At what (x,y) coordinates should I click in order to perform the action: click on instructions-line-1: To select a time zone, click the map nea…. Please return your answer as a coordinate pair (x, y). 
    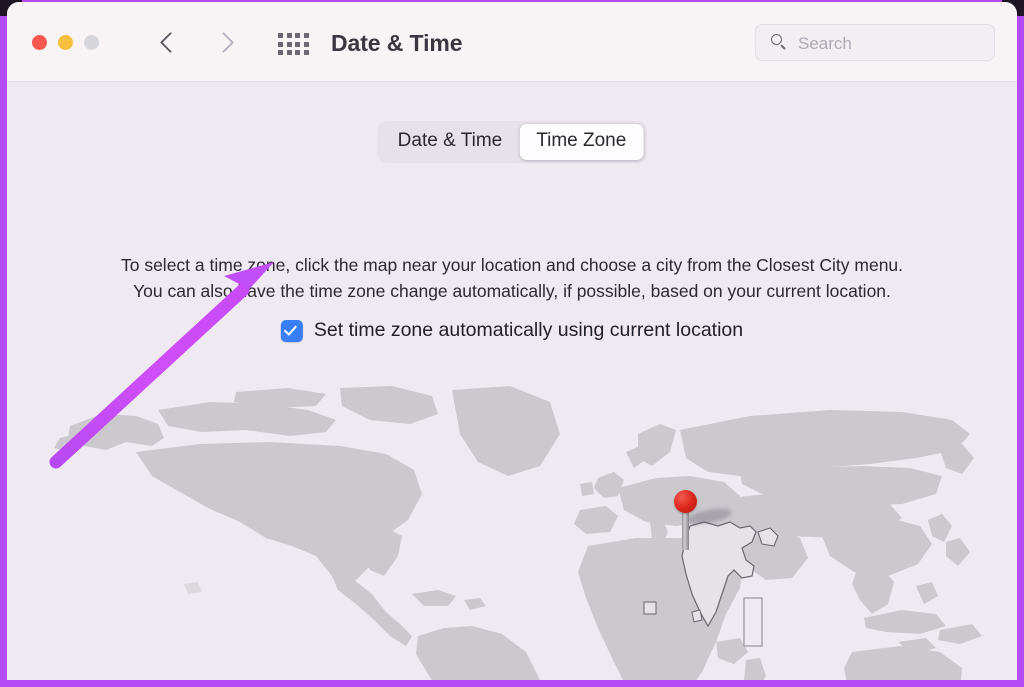
    Looking at the image, I should click on (512, 265).